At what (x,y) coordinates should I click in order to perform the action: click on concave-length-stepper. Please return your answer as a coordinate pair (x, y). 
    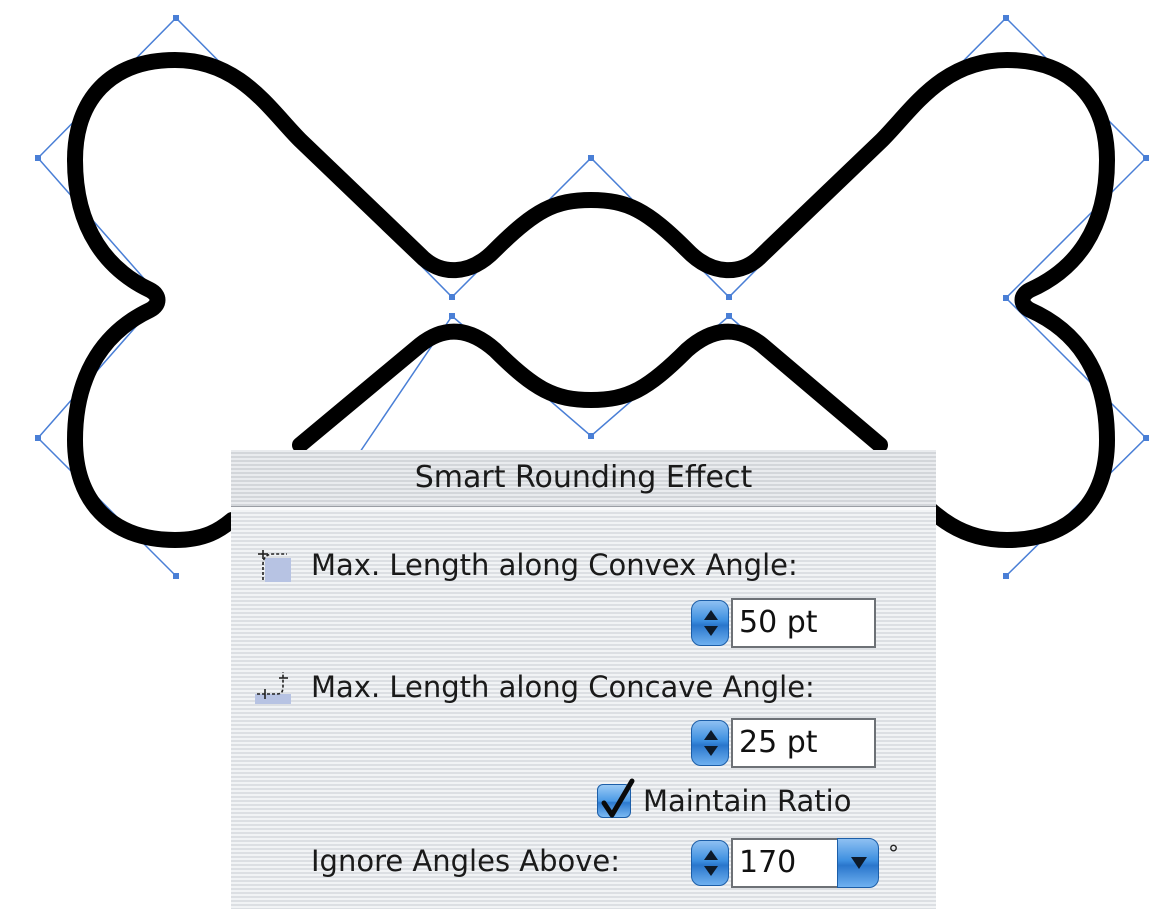
    Looking at the image, I should click on (710, 743).